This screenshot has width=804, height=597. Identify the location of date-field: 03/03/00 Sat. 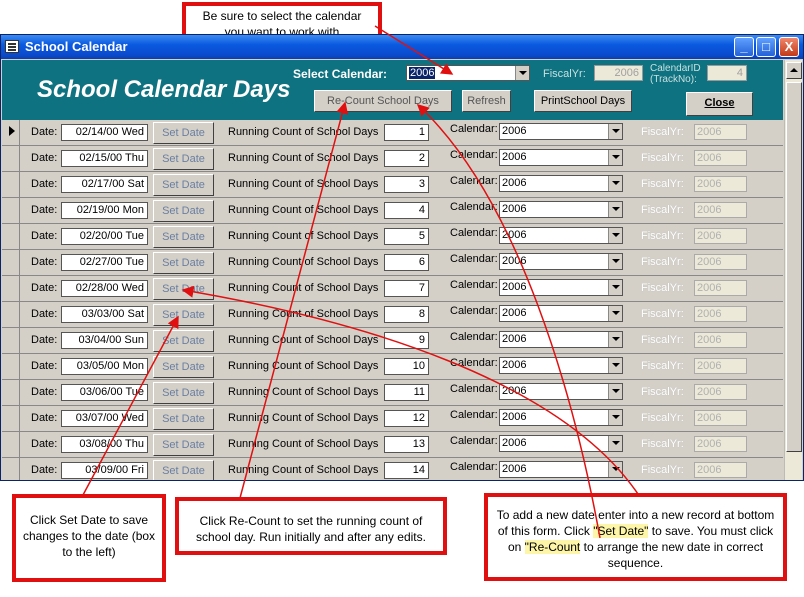
(104, 314).